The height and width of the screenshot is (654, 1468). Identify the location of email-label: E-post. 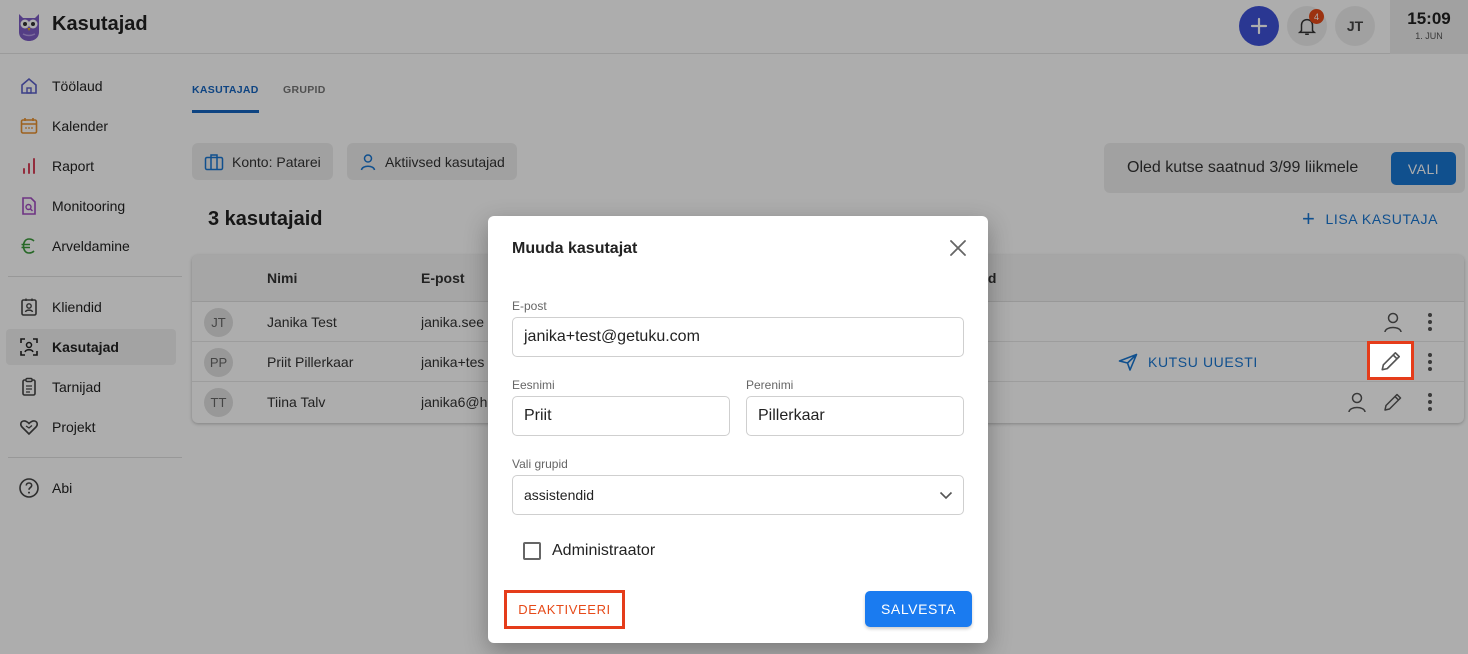
(529, 306).